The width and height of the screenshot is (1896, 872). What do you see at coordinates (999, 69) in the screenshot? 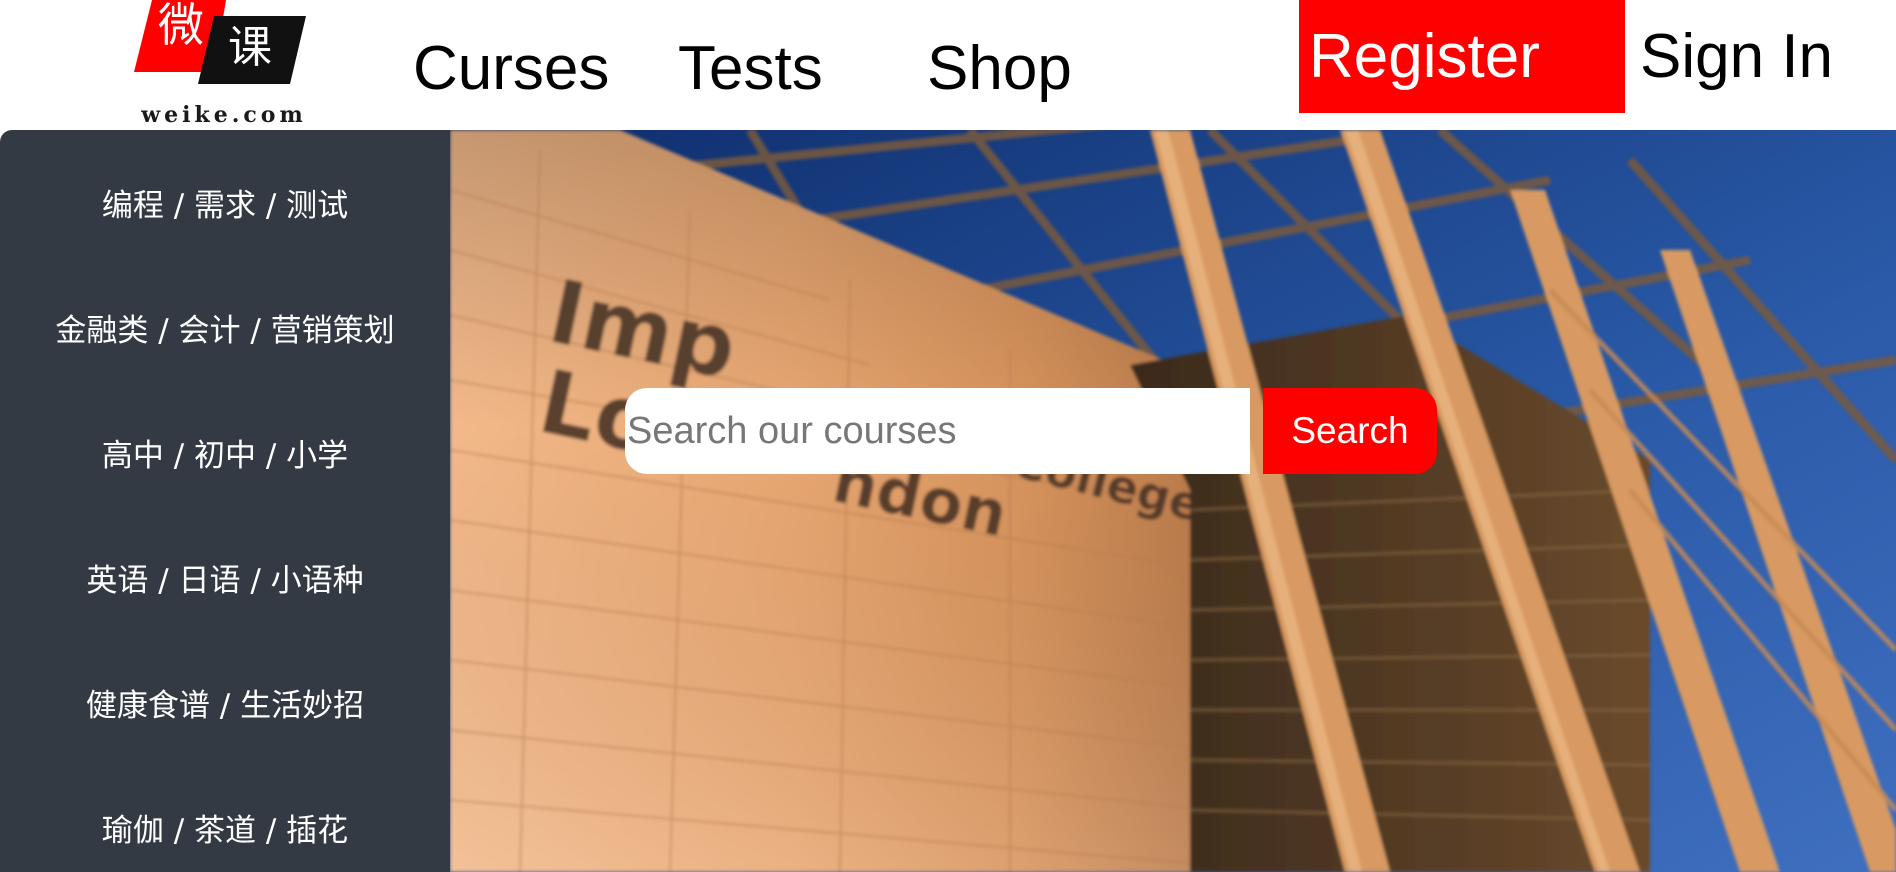
I see `nav-shop: Shop` at bounding box center [999, 69].